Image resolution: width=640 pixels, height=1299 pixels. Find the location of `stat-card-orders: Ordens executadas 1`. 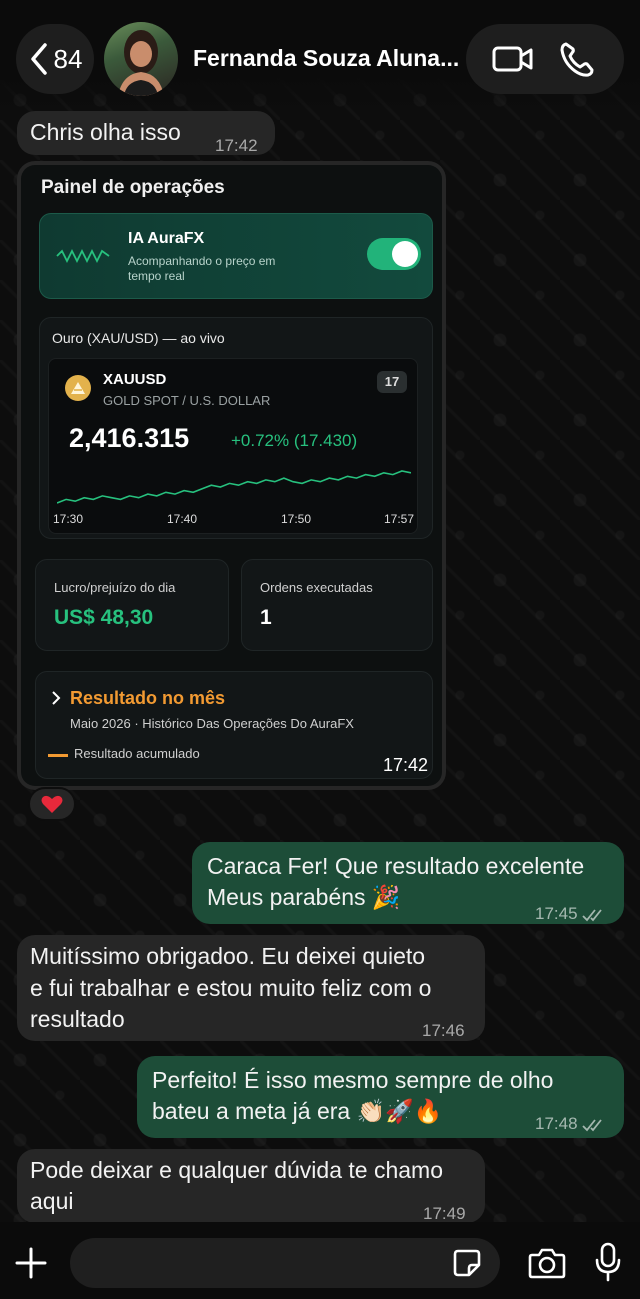

stat-card-orders: Ordens executadas 1 is located at coordinates (337, 605).